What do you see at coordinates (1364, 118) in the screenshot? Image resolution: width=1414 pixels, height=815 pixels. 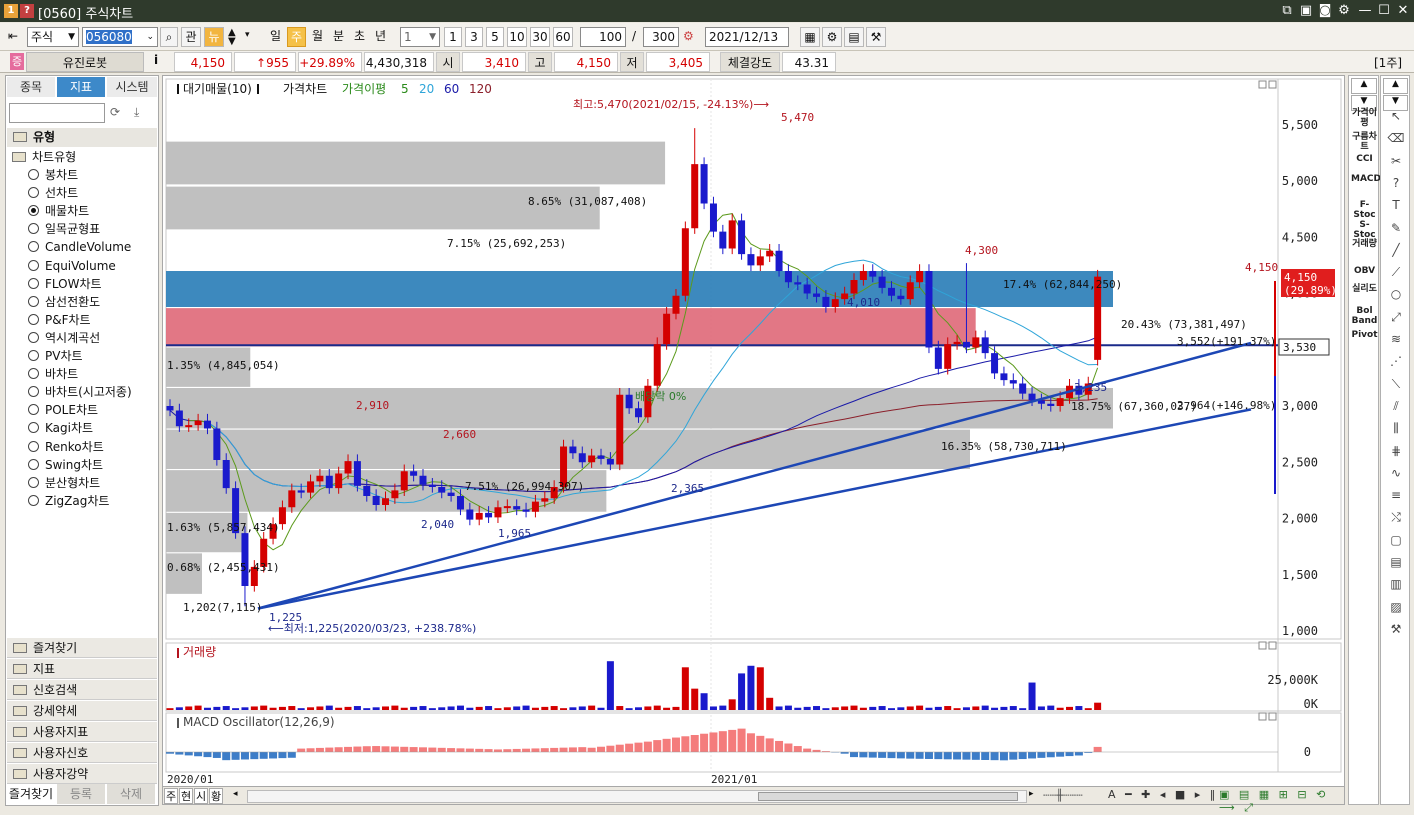 I see `indicator-shortcut: 가격이평` at bounding box center [1364, 118].